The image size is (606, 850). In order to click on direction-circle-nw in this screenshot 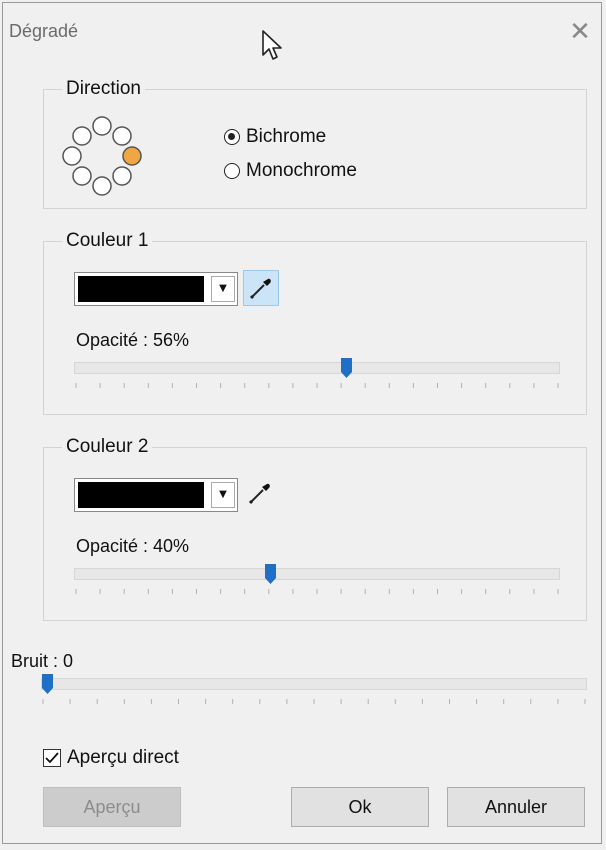, I will do `click(82, 136)`.